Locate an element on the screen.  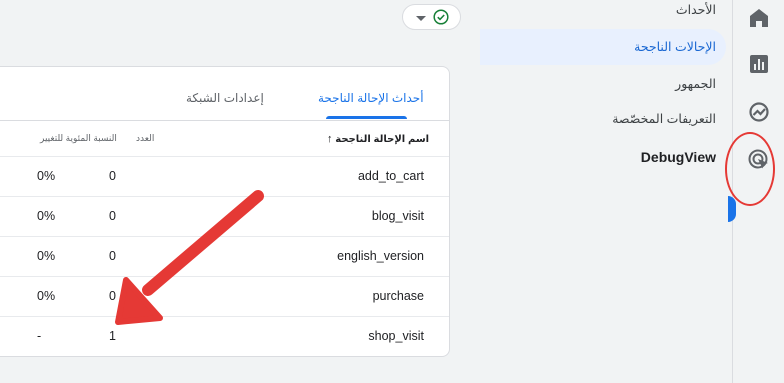
column-header-count: العدد is located at coordinates (145, 138).